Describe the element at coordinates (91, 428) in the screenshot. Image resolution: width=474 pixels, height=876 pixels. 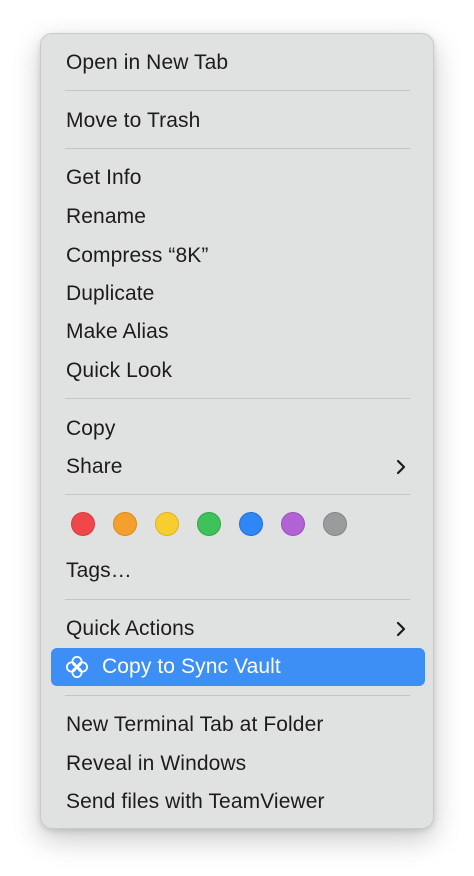
I see `menu-item-label: Copy` at that location.